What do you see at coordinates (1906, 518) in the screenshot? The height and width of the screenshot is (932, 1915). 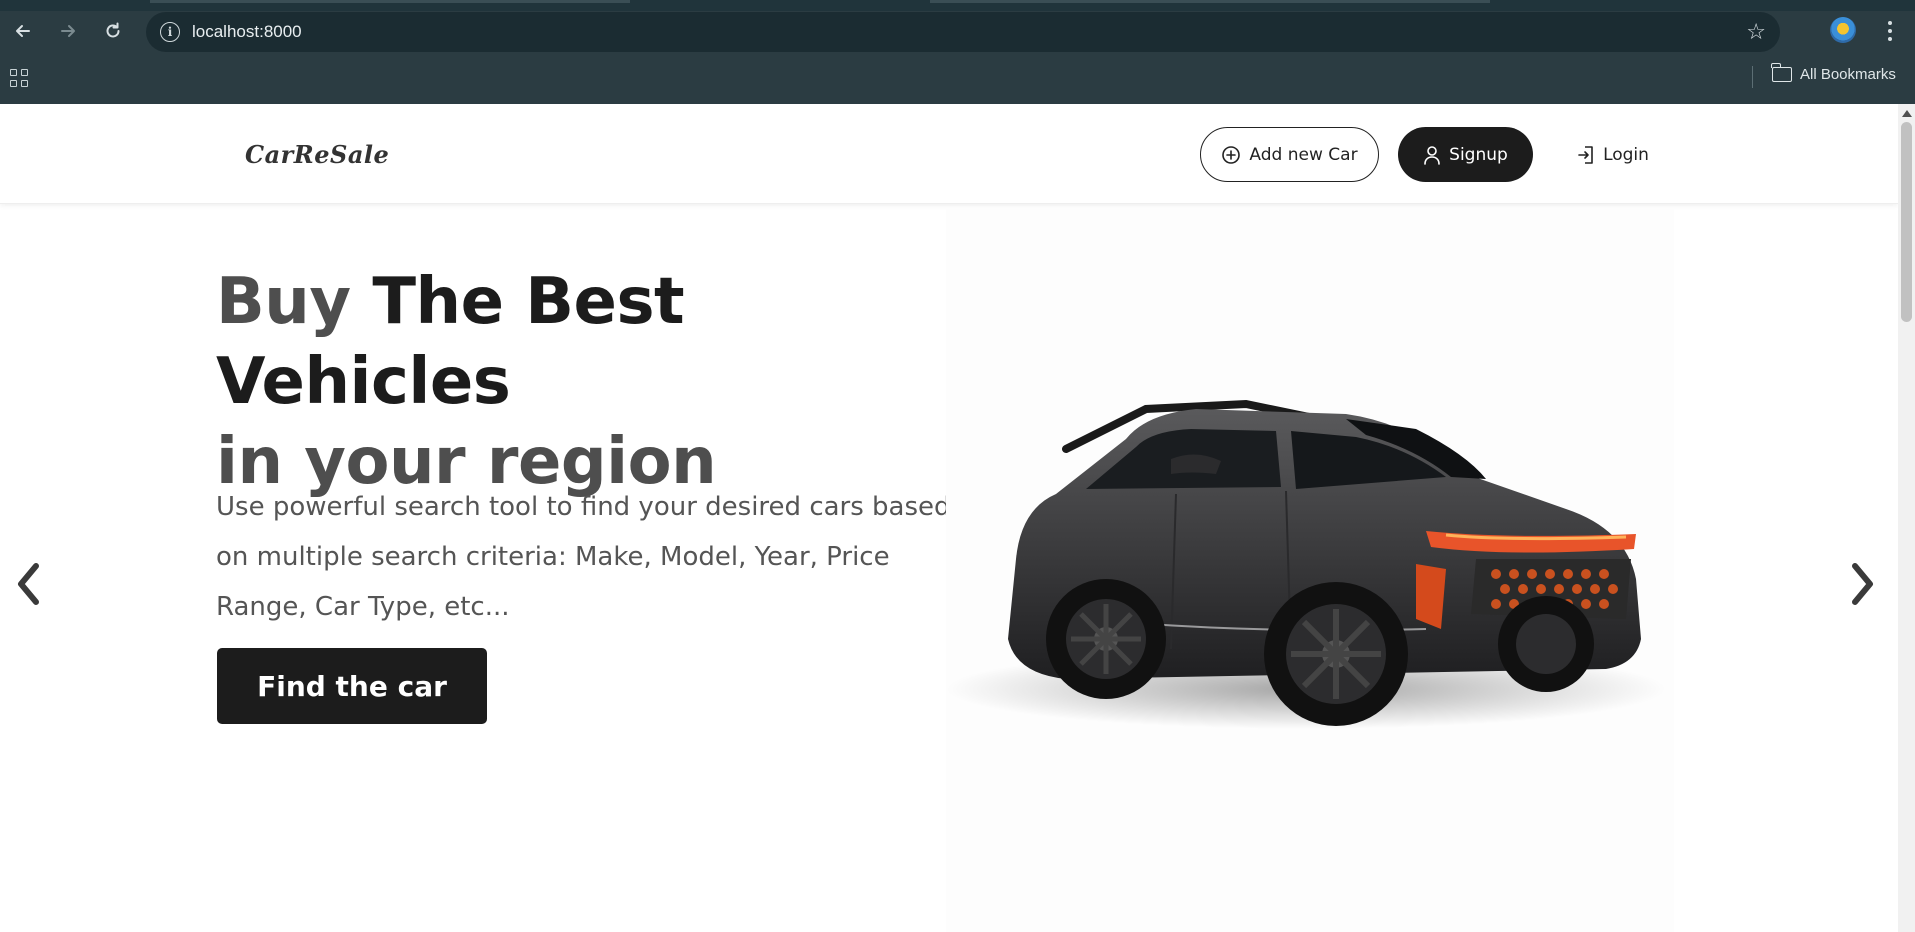 I see `page-scrollbar` at bounding box center [1906, 518].